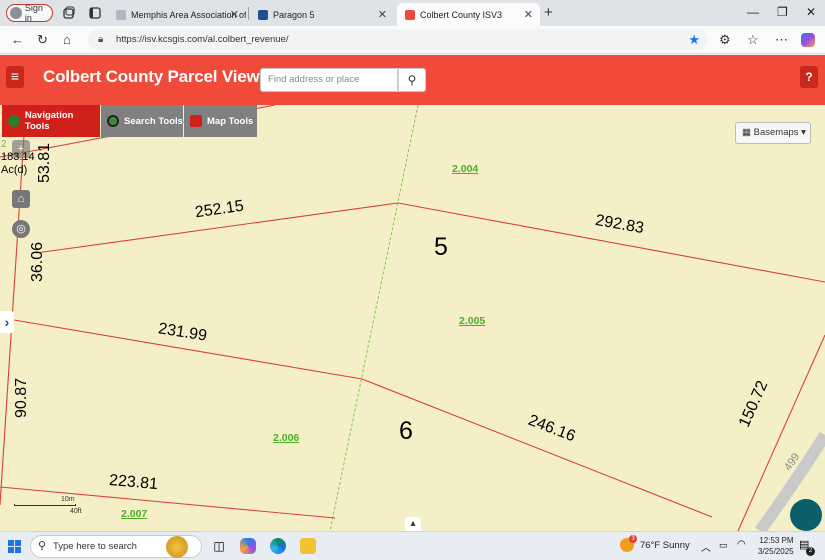 The width and height of the screenshot is (825, 560). I want to click on navigation-tools-button: Navigation Tools, so click(51, 121).